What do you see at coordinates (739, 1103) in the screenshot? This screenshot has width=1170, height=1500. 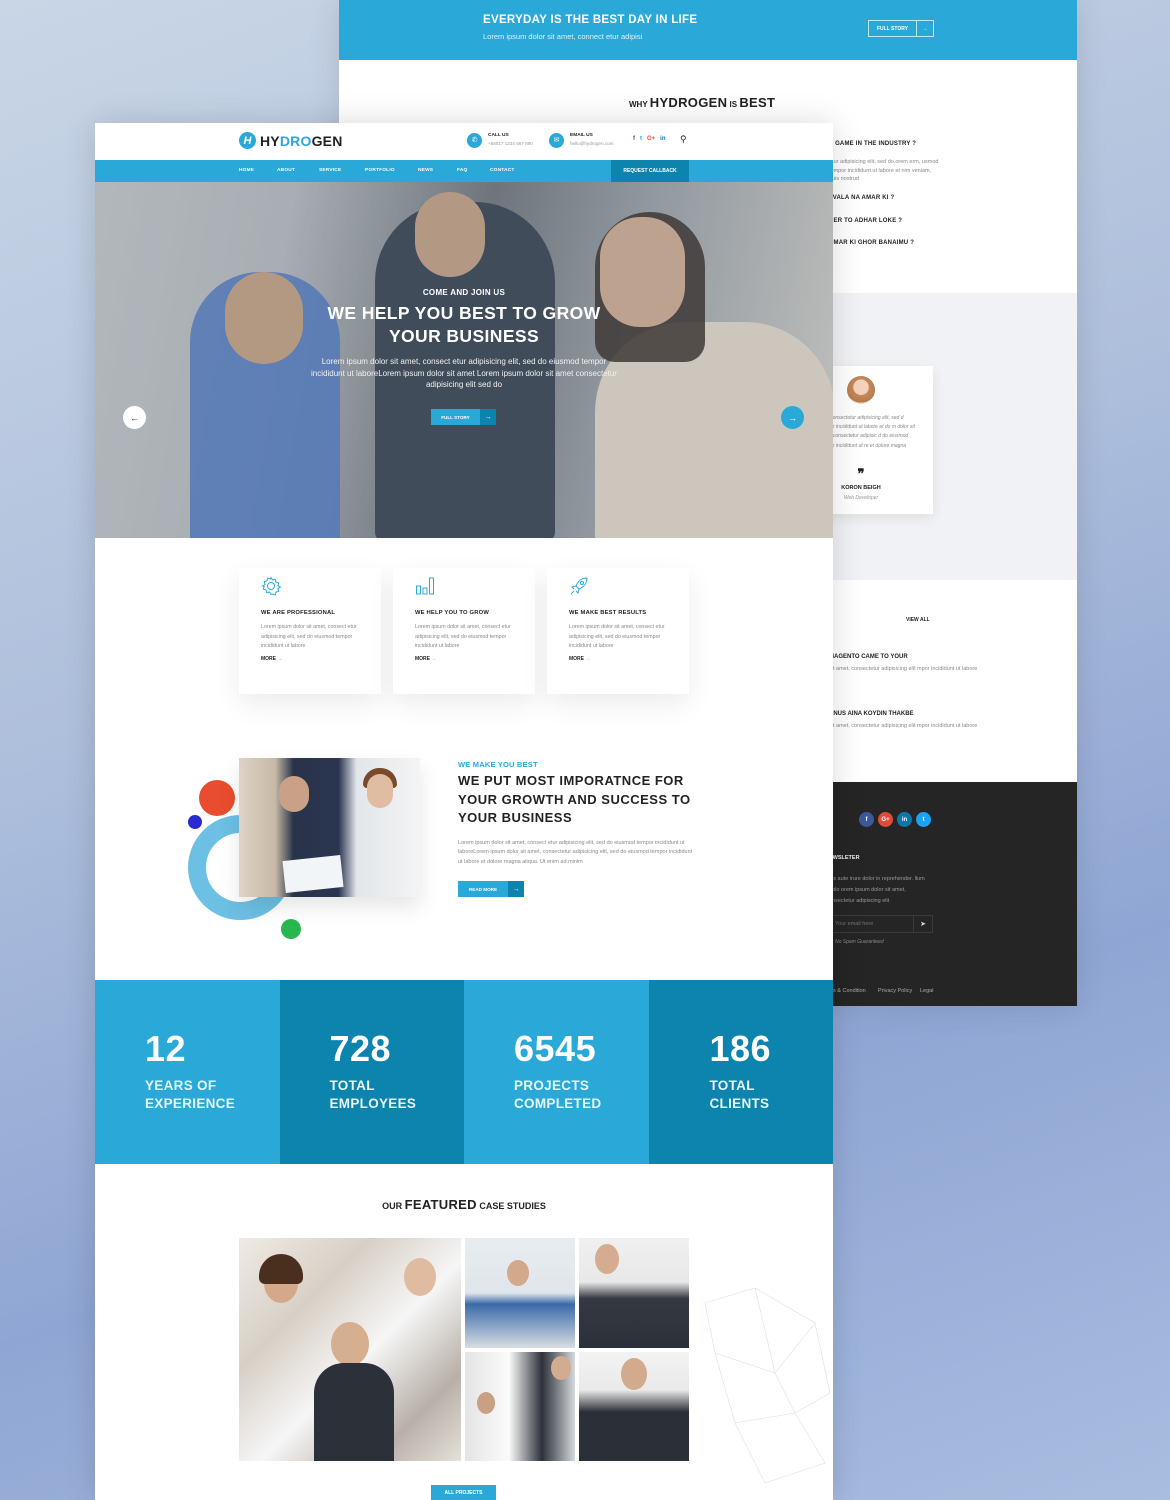 I see `stat-label-line: CLIENTS` at bounding box center [739, 1103].